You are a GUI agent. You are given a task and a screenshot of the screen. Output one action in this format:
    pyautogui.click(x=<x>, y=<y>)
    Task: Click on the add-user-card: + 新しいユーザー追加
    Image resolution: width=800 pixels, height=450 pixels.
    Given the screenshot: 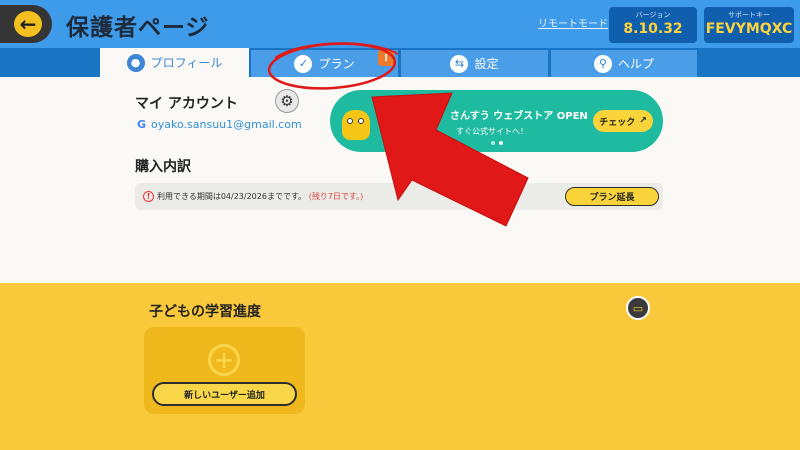 What is the action you would take?
    pyautogui.click(x=224, y=370)
    